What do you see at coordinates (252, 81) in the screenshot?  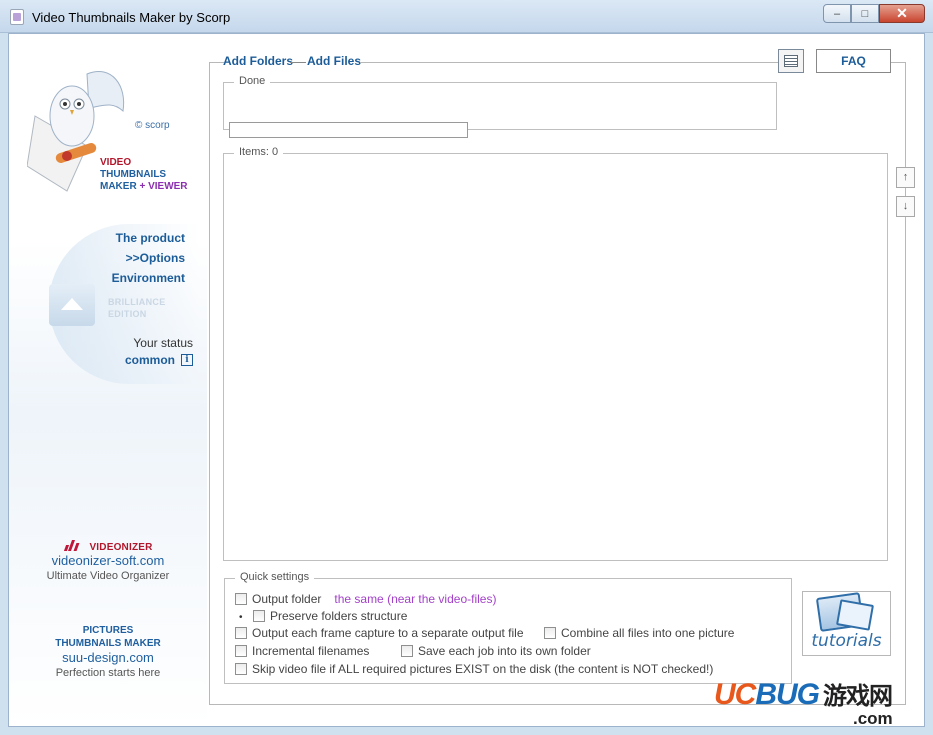 I see `status-text: Done` at bounding box center [252, 81].